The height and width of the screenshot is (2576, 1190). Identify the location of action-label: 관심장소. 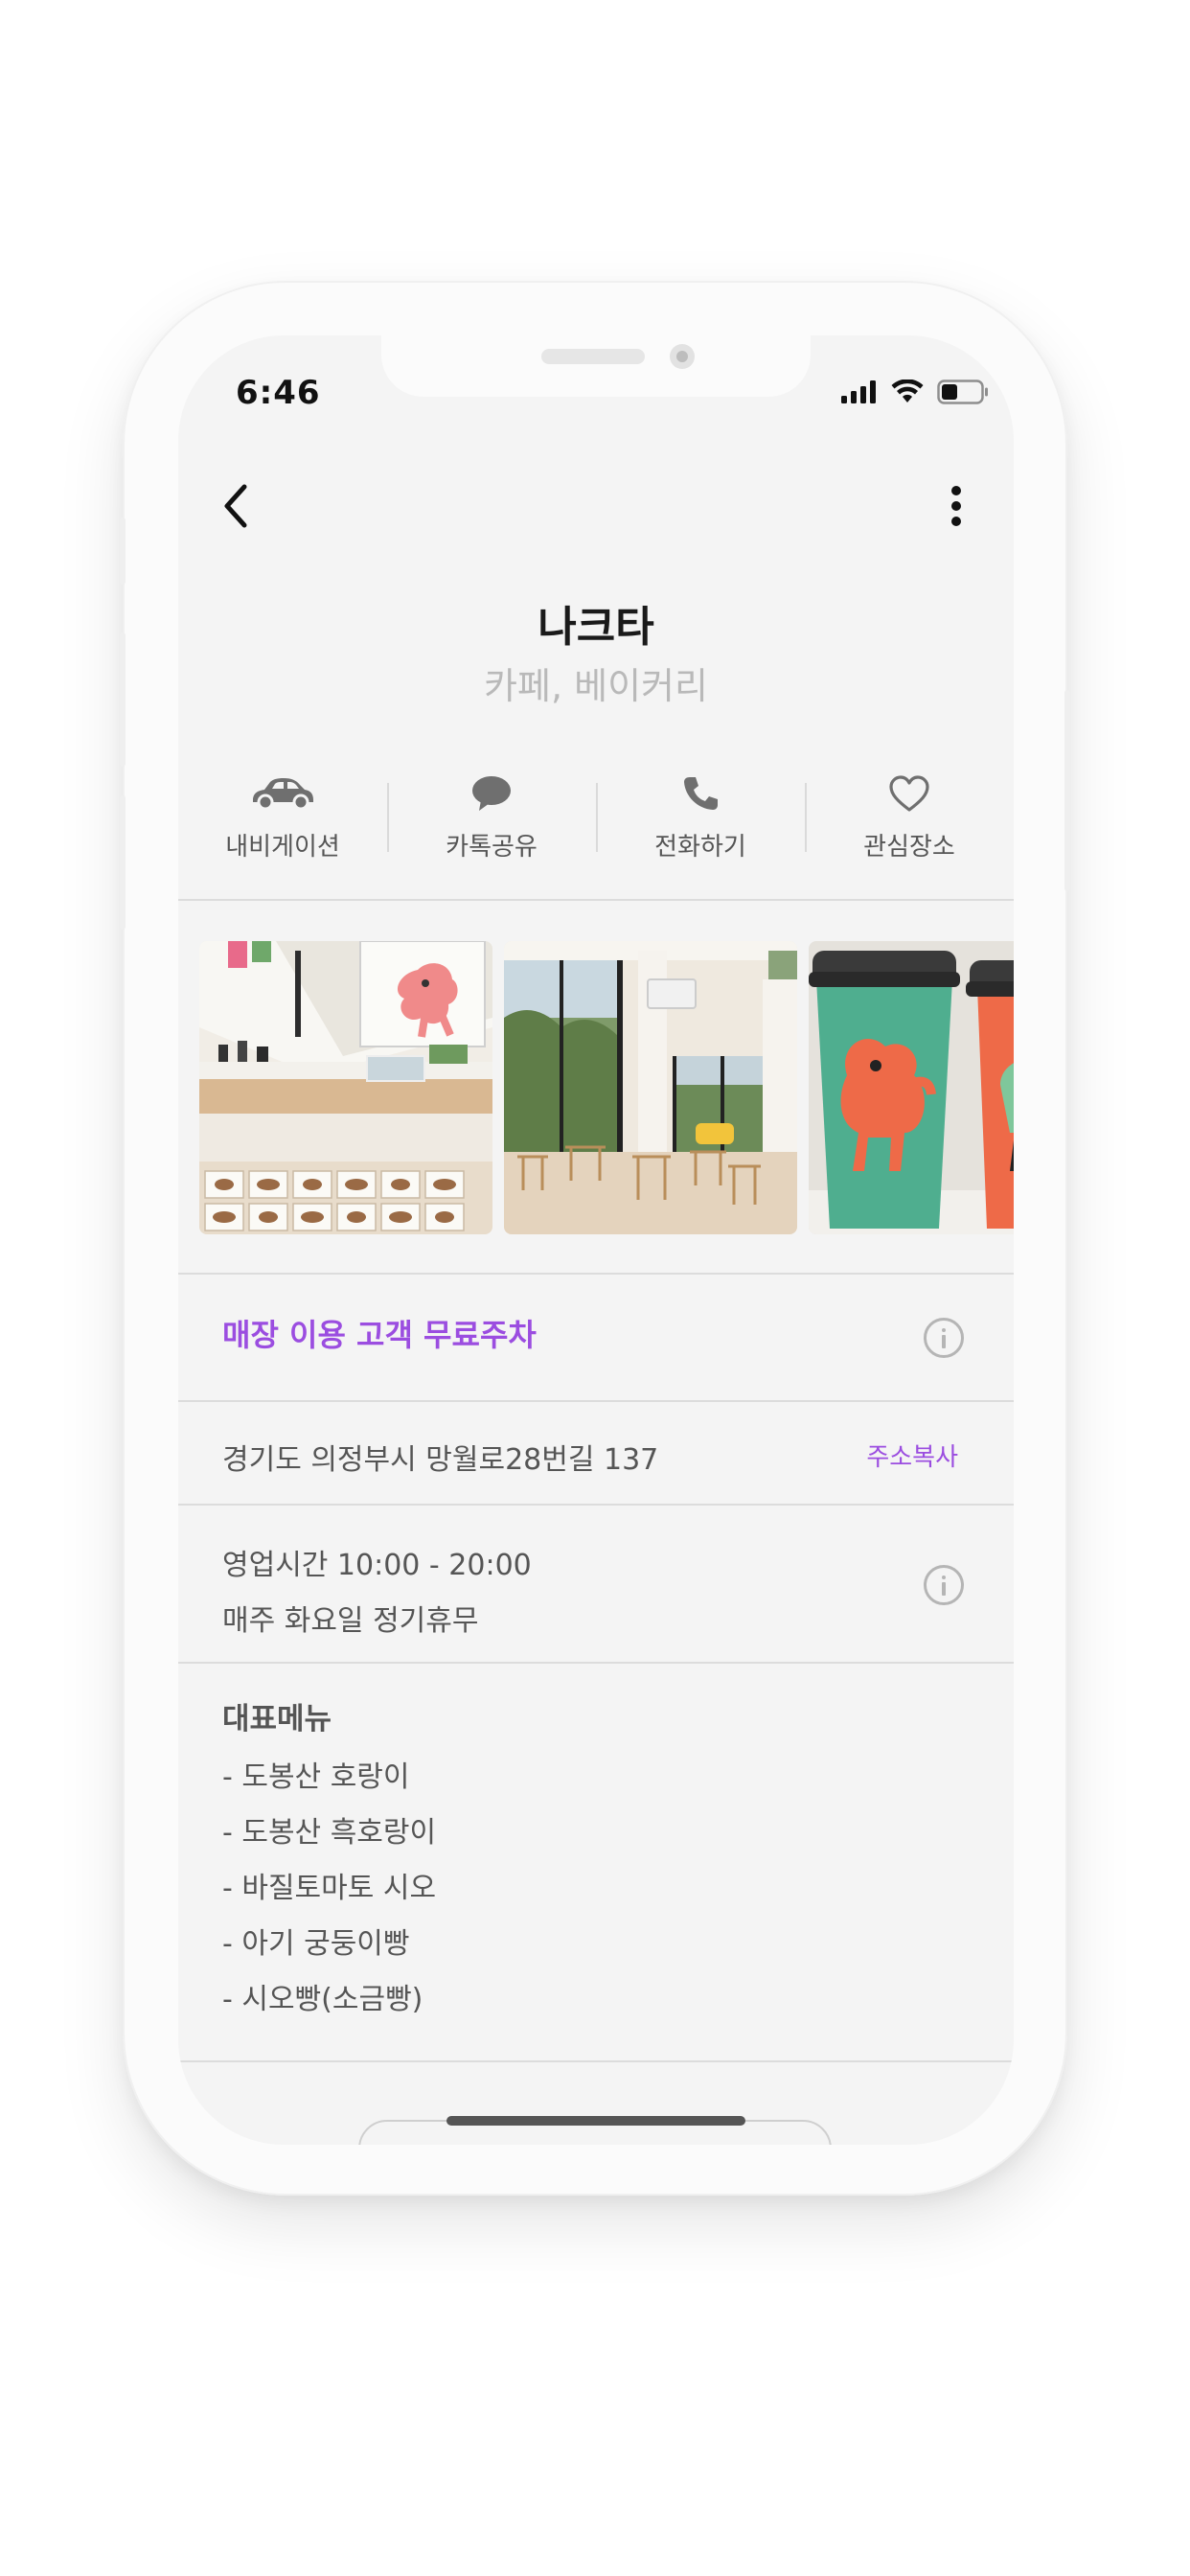
(909, 847).